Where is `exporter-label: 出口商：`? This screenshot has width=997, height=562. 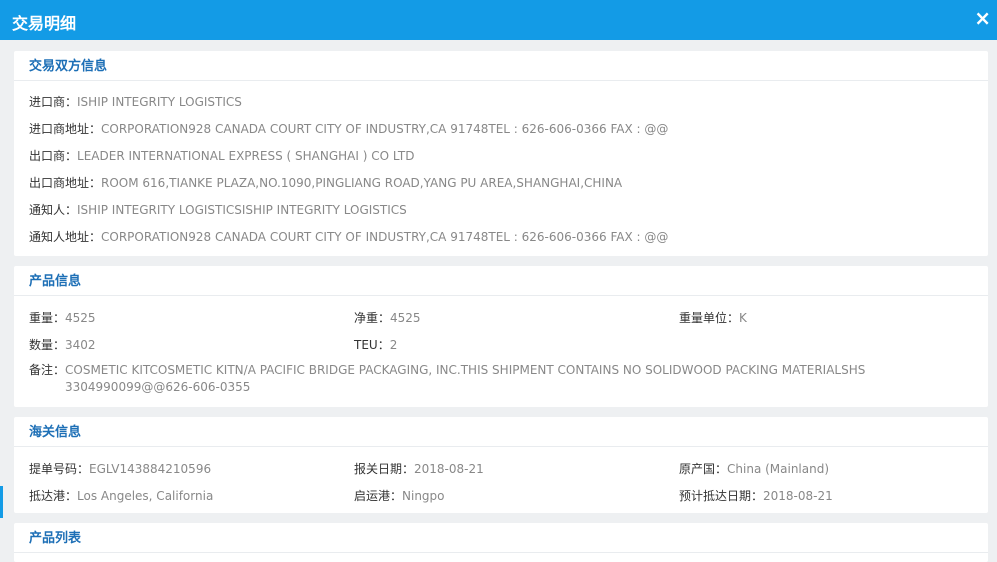 exporter-label: 出口商： is located at coordinates (53, 156).